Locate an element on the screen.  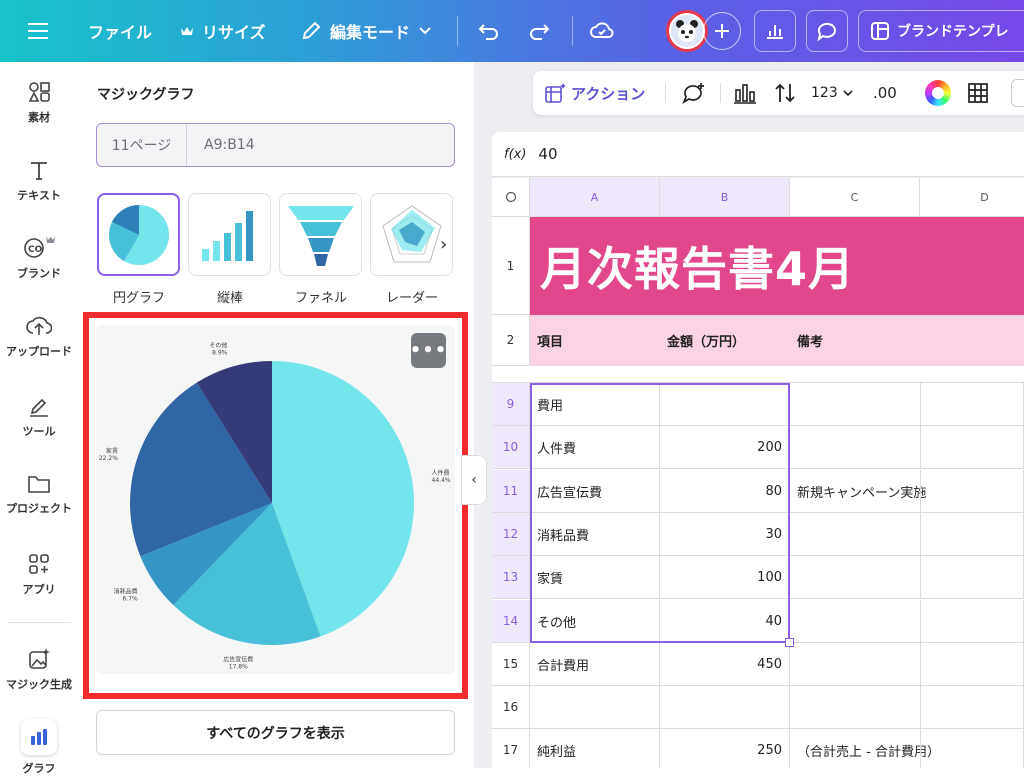
cloud-save-button is located at coordinates (602, 31).